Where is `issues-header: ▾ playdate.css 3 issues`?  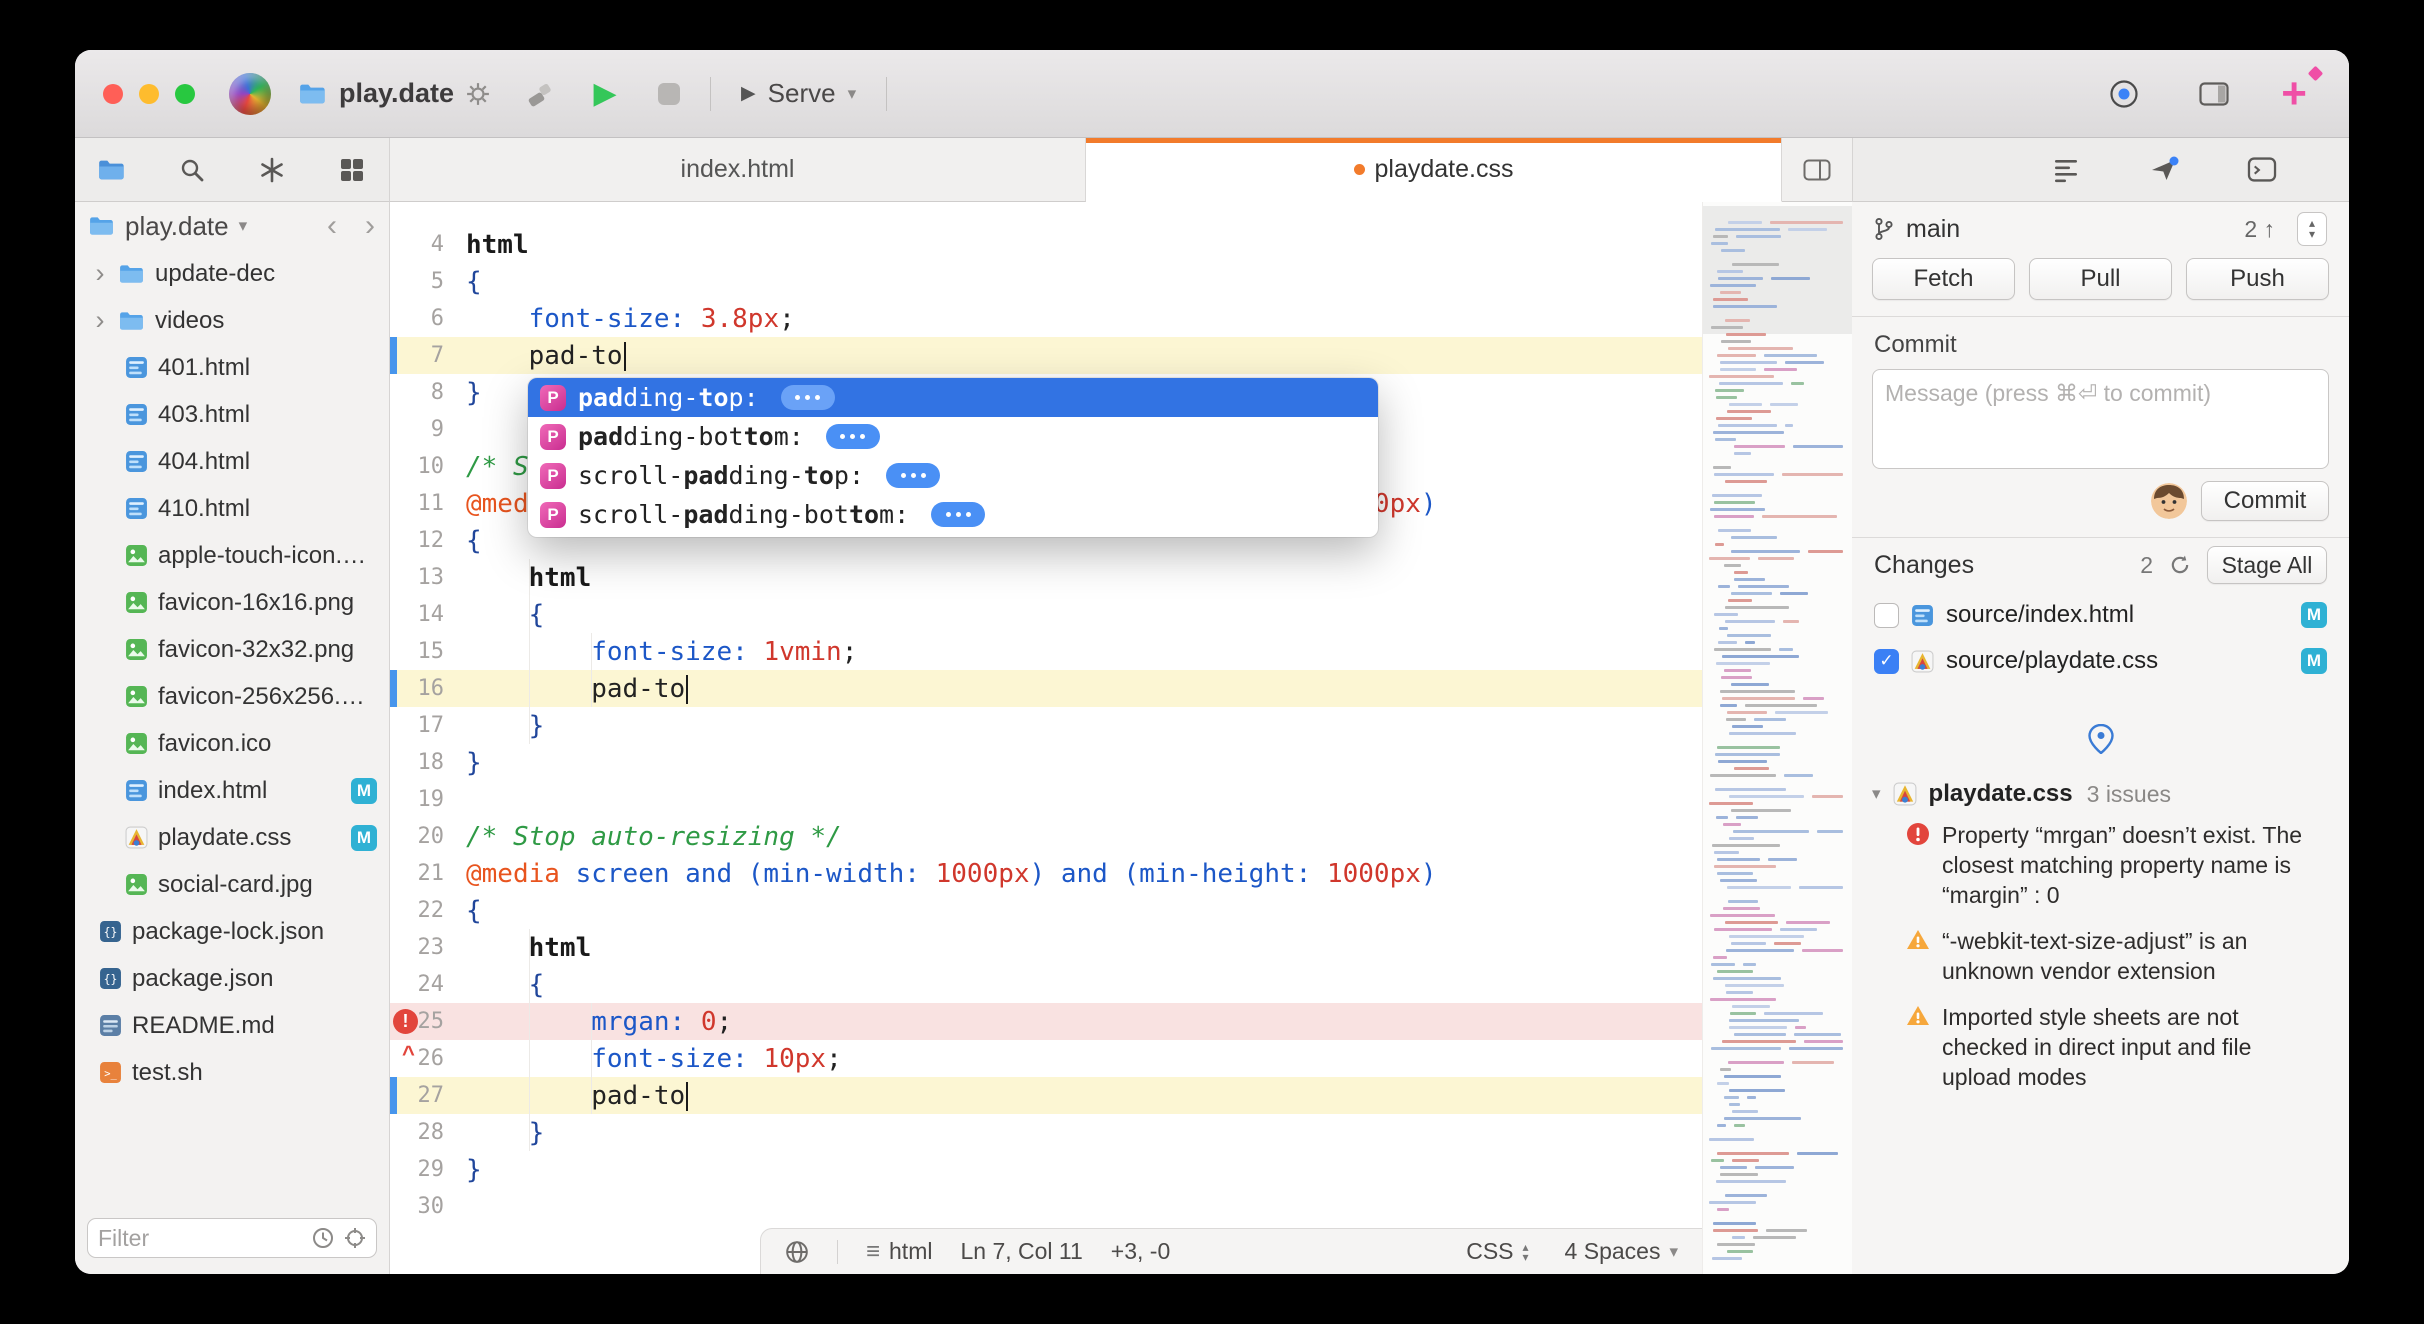
issues-header: ▾ playdate.css 3 issues is located at coordinates (2100, 800).